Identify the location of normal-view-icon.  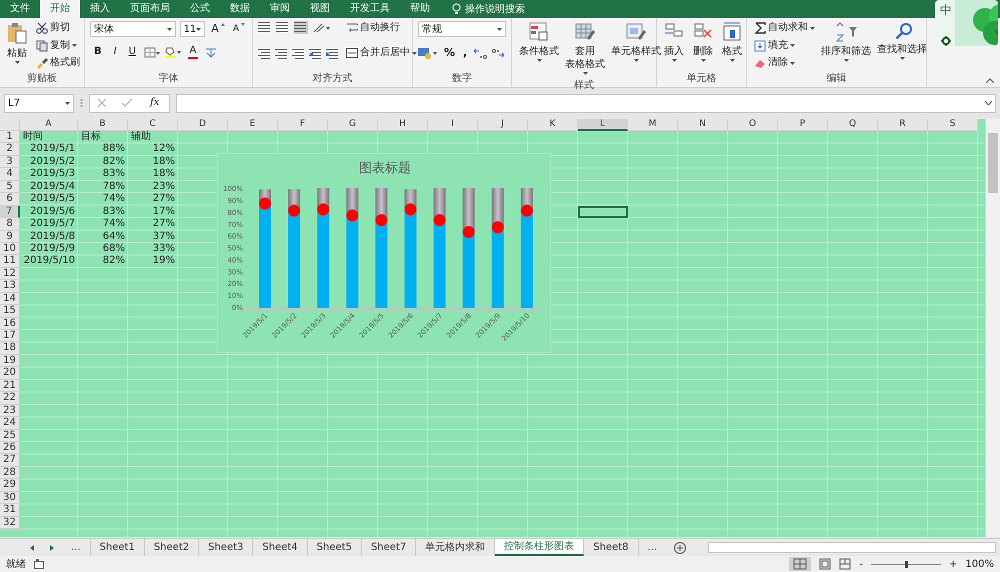
(800, 564).